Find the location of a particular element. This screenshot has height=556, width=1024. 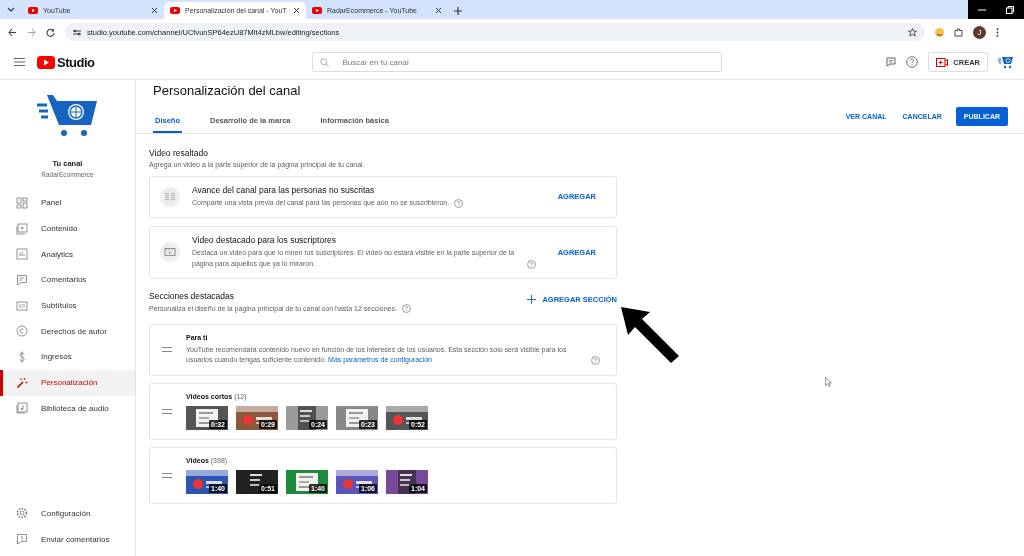

sidebar-item: Subtítulos is located at coordinates (67, 305).